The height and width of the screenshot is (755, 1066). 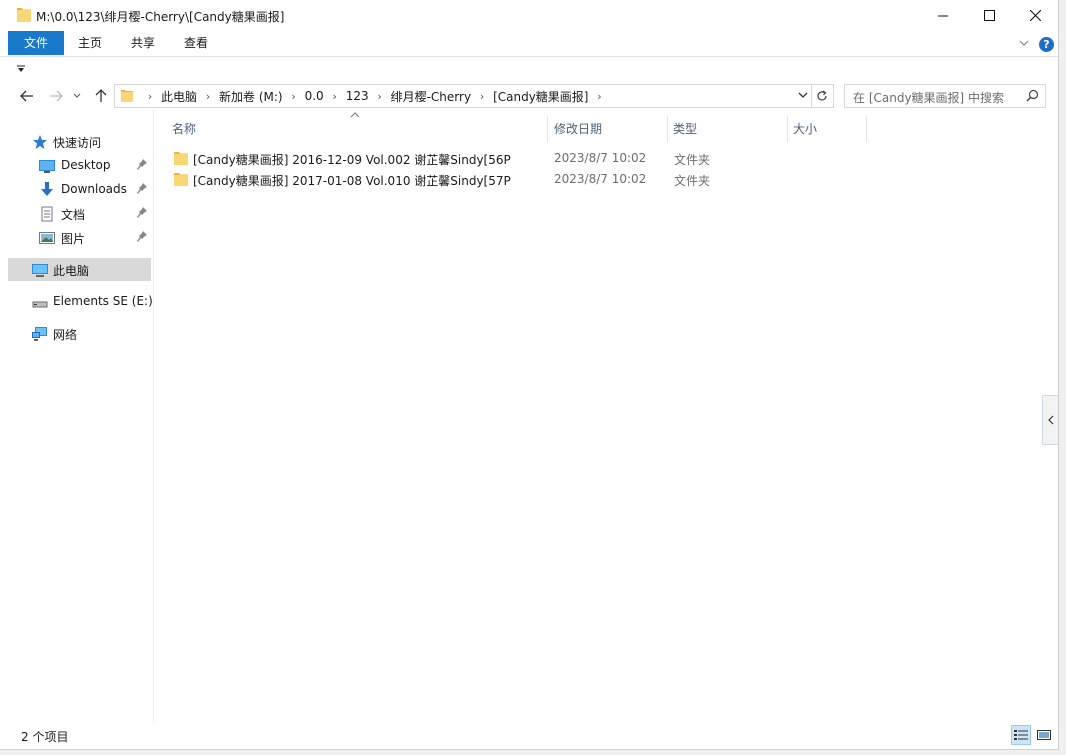 I want to click on sidebar-item-elements-drive: Elements SE (E:), so click(x=80, y=301).